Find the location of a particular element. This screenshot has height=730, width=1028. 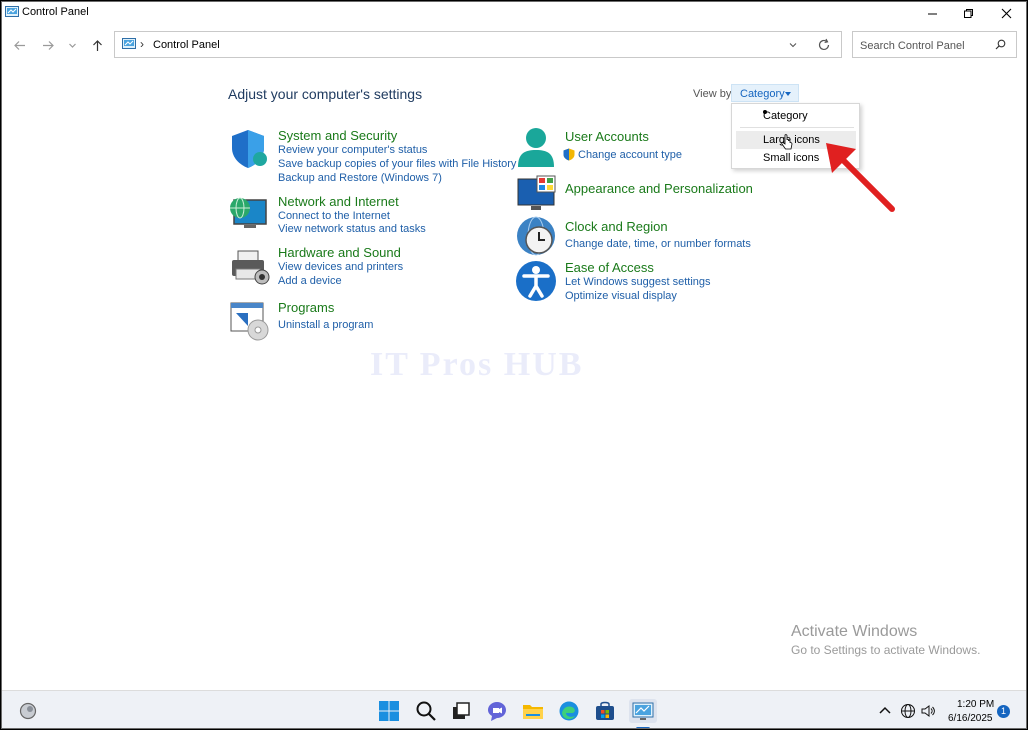

task-view-icon is located at coordinates (461, 710).